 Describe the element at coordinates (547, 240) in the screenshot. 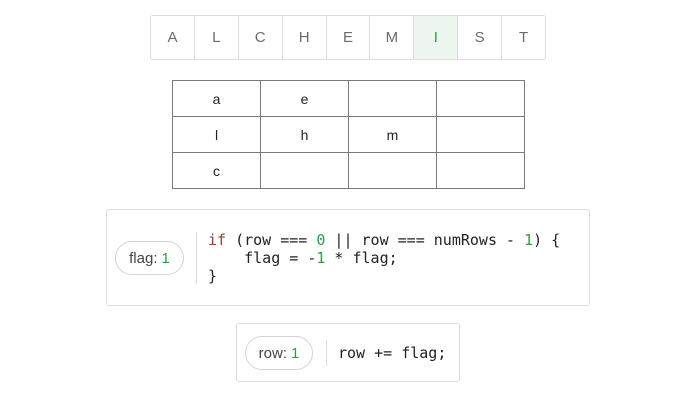

I see `code-token: ) {` at that location.